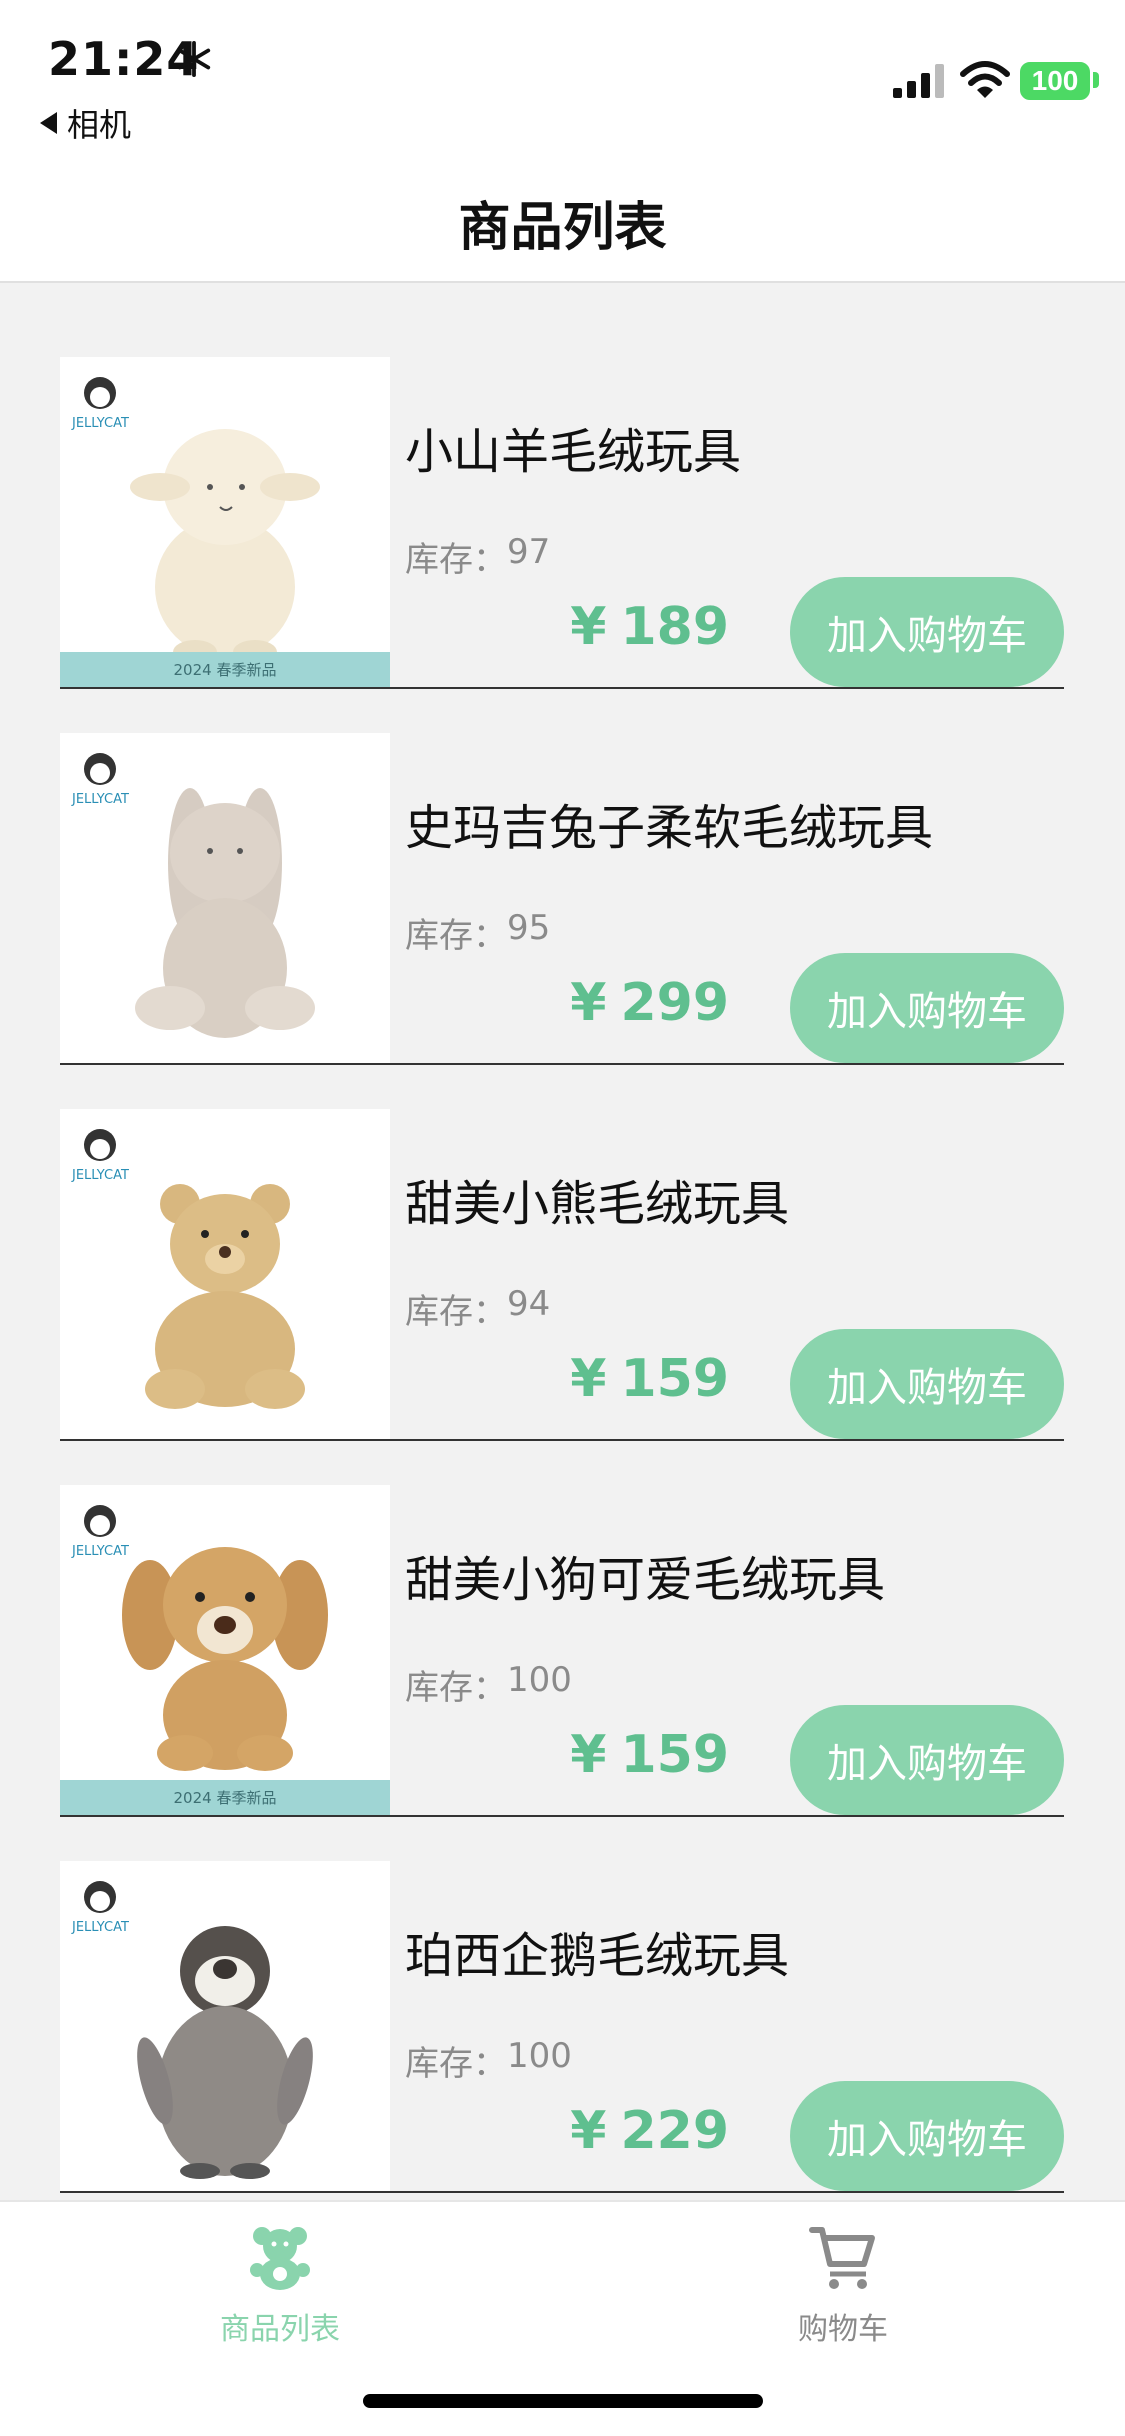  Describe the element at coordinates (674, 1003) in the screenshot. I see `price-value: 299` at that location.